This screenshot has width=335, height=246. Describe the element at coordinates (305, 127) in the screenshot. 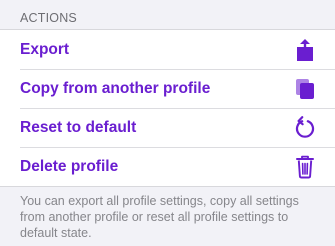

I see `reset-icon` at that location.